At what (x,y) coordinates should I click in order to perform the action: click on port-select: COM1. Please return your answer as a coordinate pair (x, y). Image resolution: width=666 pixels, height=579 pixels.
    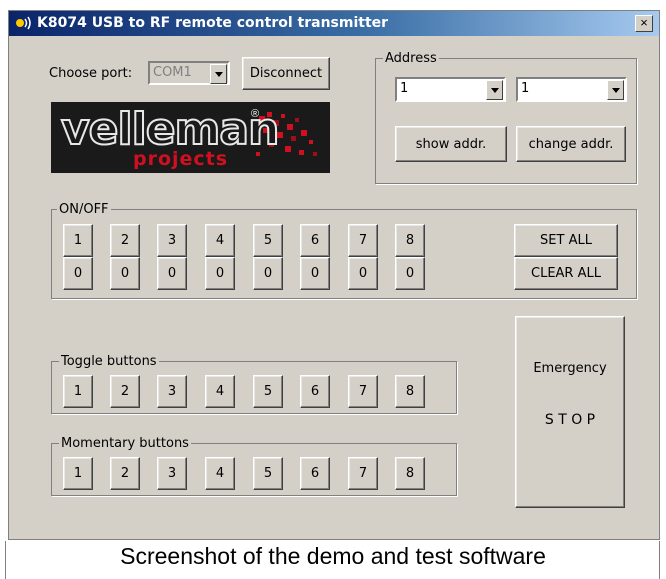
    Looking at the image, I should click on (189, 73).